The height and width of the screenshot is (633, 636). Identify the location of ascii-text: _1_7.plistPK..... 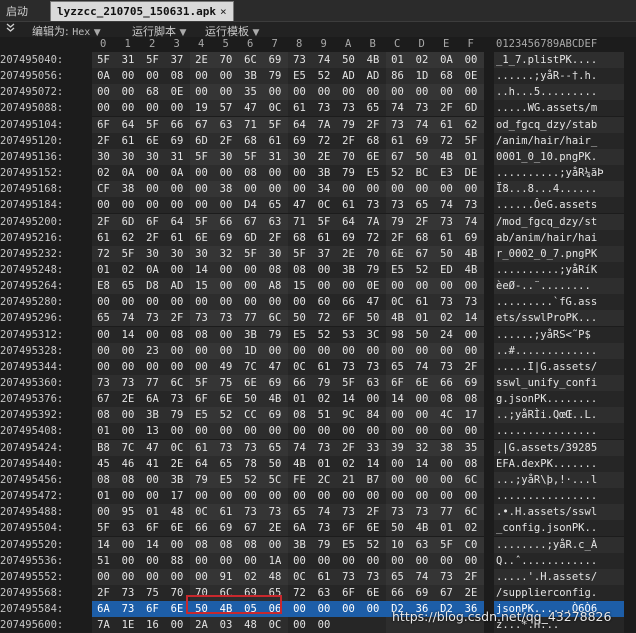
(546, 60).